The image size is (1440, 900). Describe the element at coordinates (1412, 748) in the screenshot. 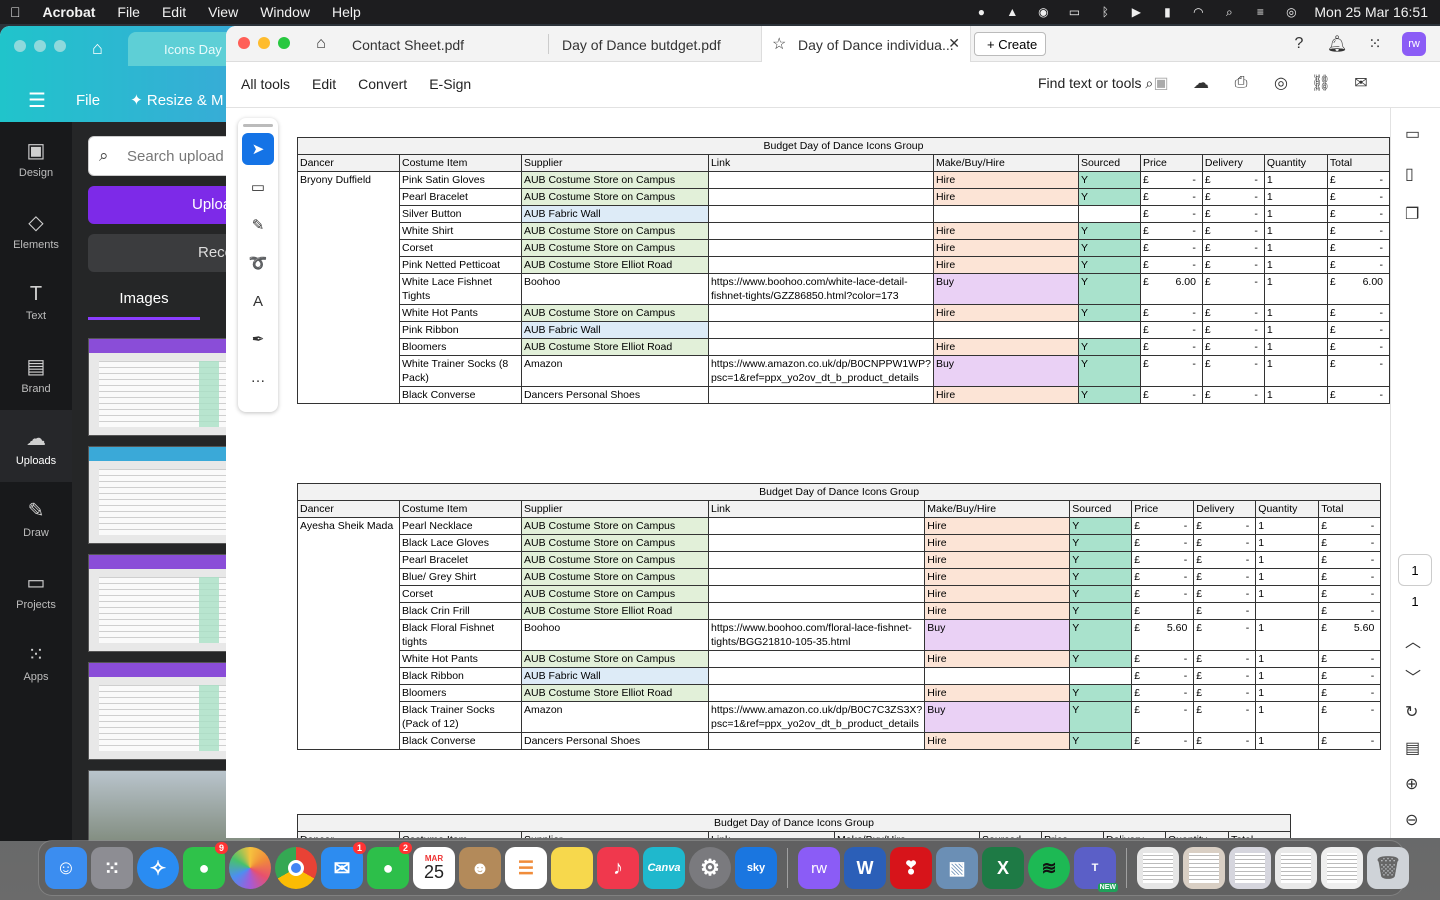

I see `page-info-icon: ▤` at that location.